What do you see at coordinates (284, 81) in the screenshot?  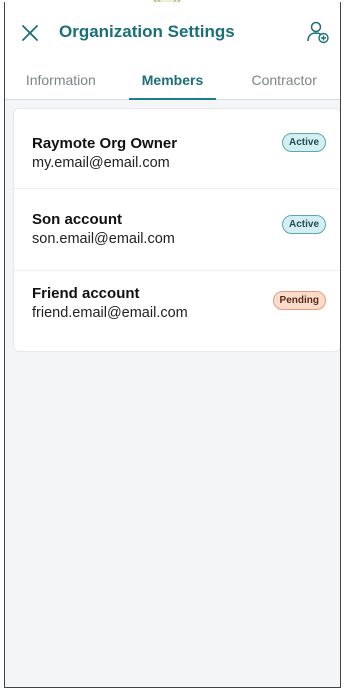 I see `tab-contractor: Contractor` at bounding box center [284, 81].